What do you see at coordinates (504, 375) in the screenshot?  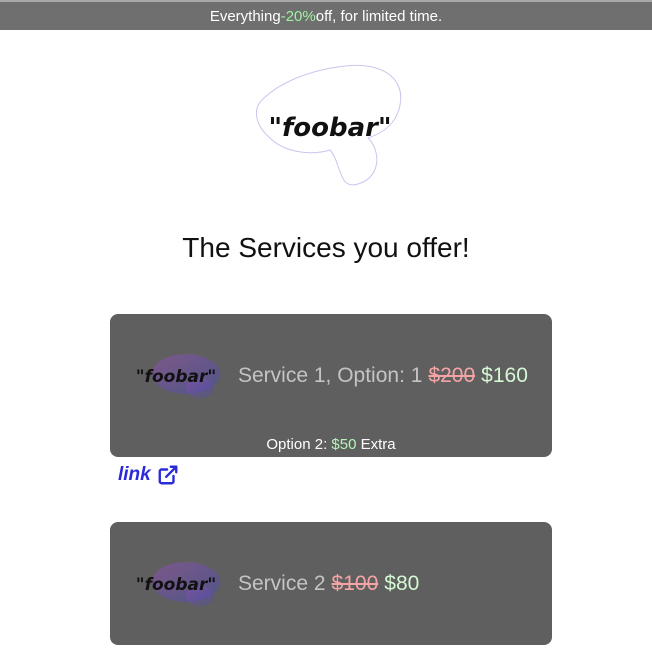 I see `new-price: $160` at bounding box center [504, 375].